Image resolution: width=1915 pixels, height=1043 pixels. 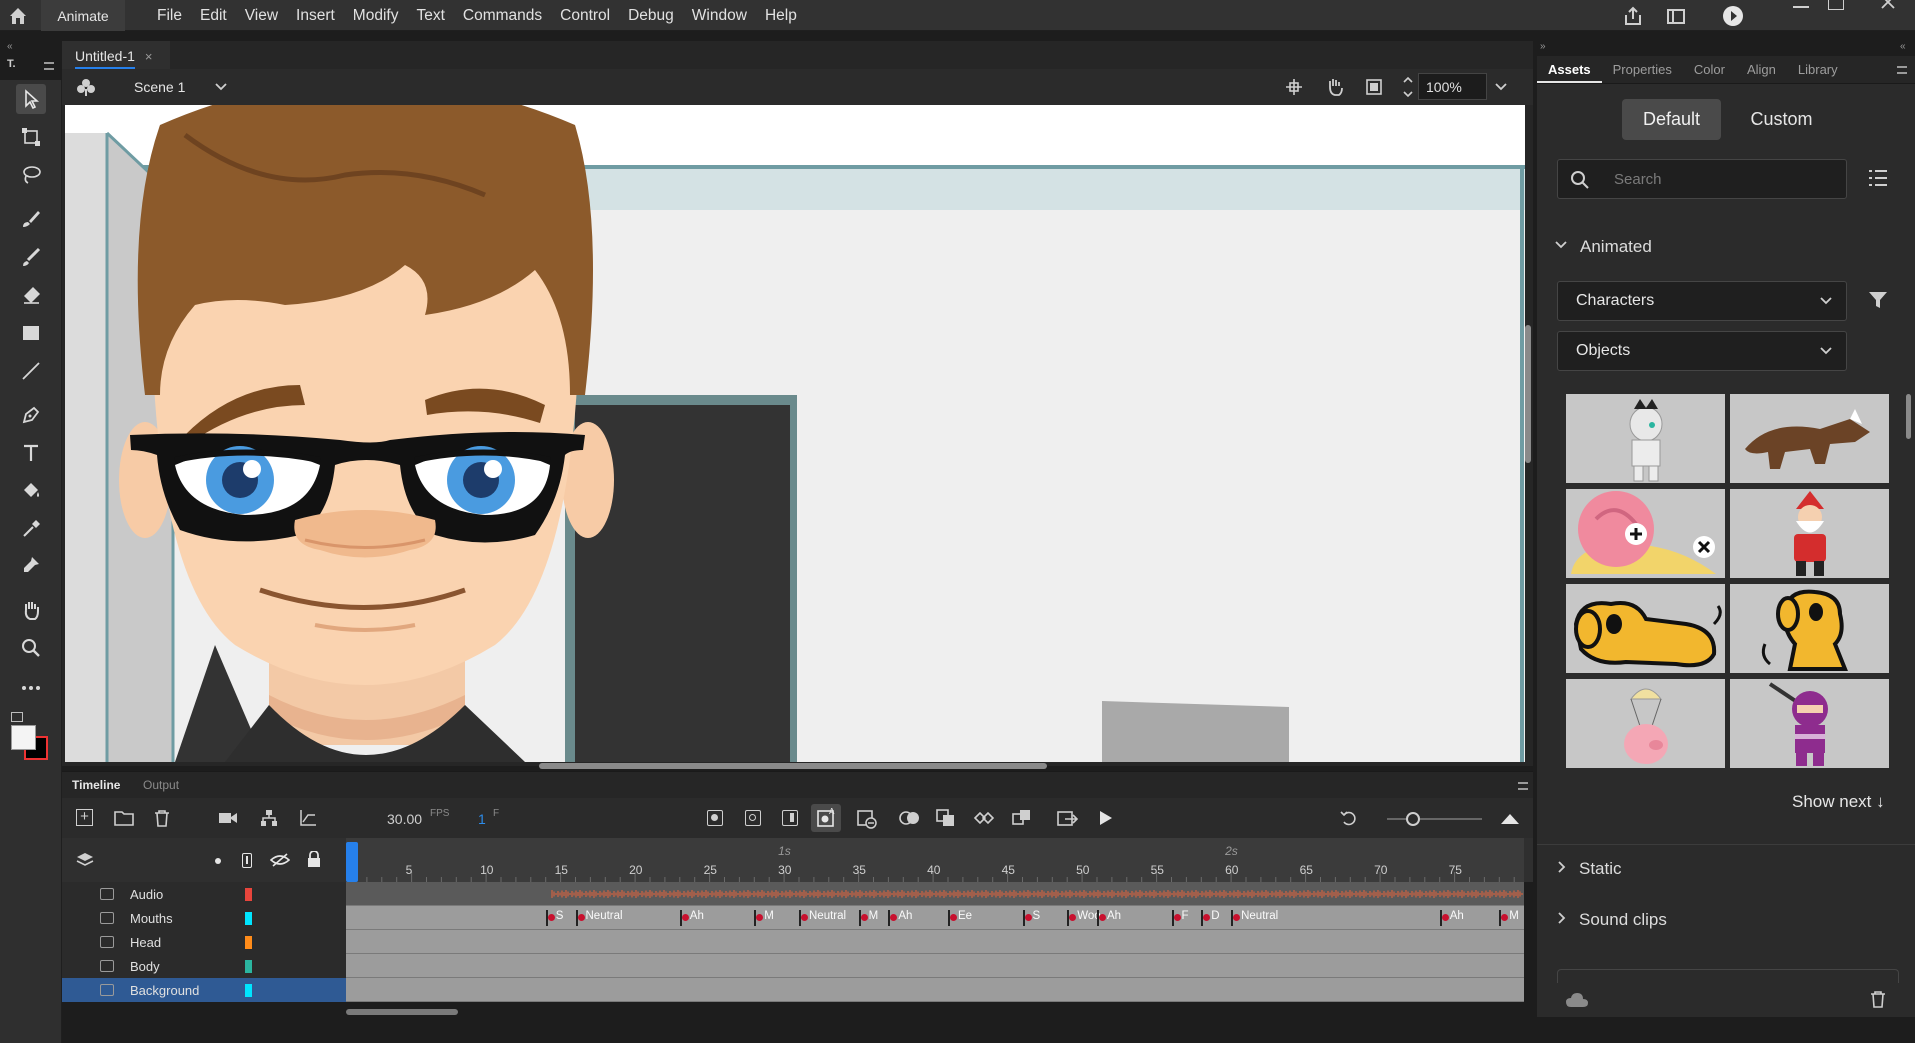 What do you see at coordinates (1801, 7) in the screenshot?
I see `minimize-icon` at bounding box center [1801, 7].